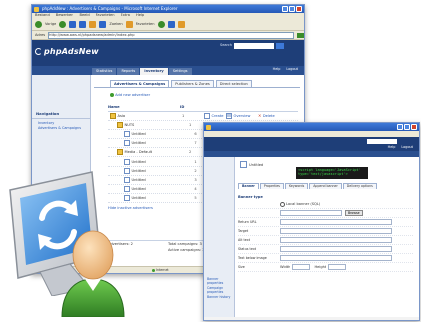 The width and height of the screenshot is (421, 322). Describe the element at coordinates (225, 45) in the screenshot. I see `search-label-app: Search` at that location.